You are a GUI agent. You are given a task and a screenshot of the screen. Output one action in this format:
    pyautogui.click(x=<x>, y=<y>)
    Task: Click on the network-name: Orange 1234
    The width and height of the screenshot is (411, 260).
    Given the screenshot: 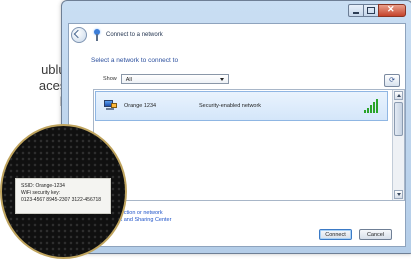 What is the action you would take?
    pyautogui.click(x=140, y=106)
    